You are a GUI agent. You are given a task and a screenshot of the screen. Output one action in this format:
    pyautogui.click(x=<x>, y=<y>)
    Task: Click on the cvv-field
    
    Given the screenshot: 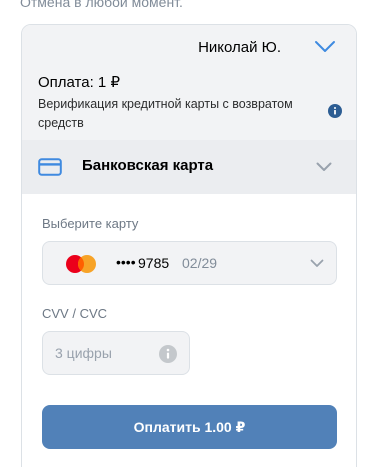 What is the action you would take?
    pyautogui.click(x=116, y=353)
    